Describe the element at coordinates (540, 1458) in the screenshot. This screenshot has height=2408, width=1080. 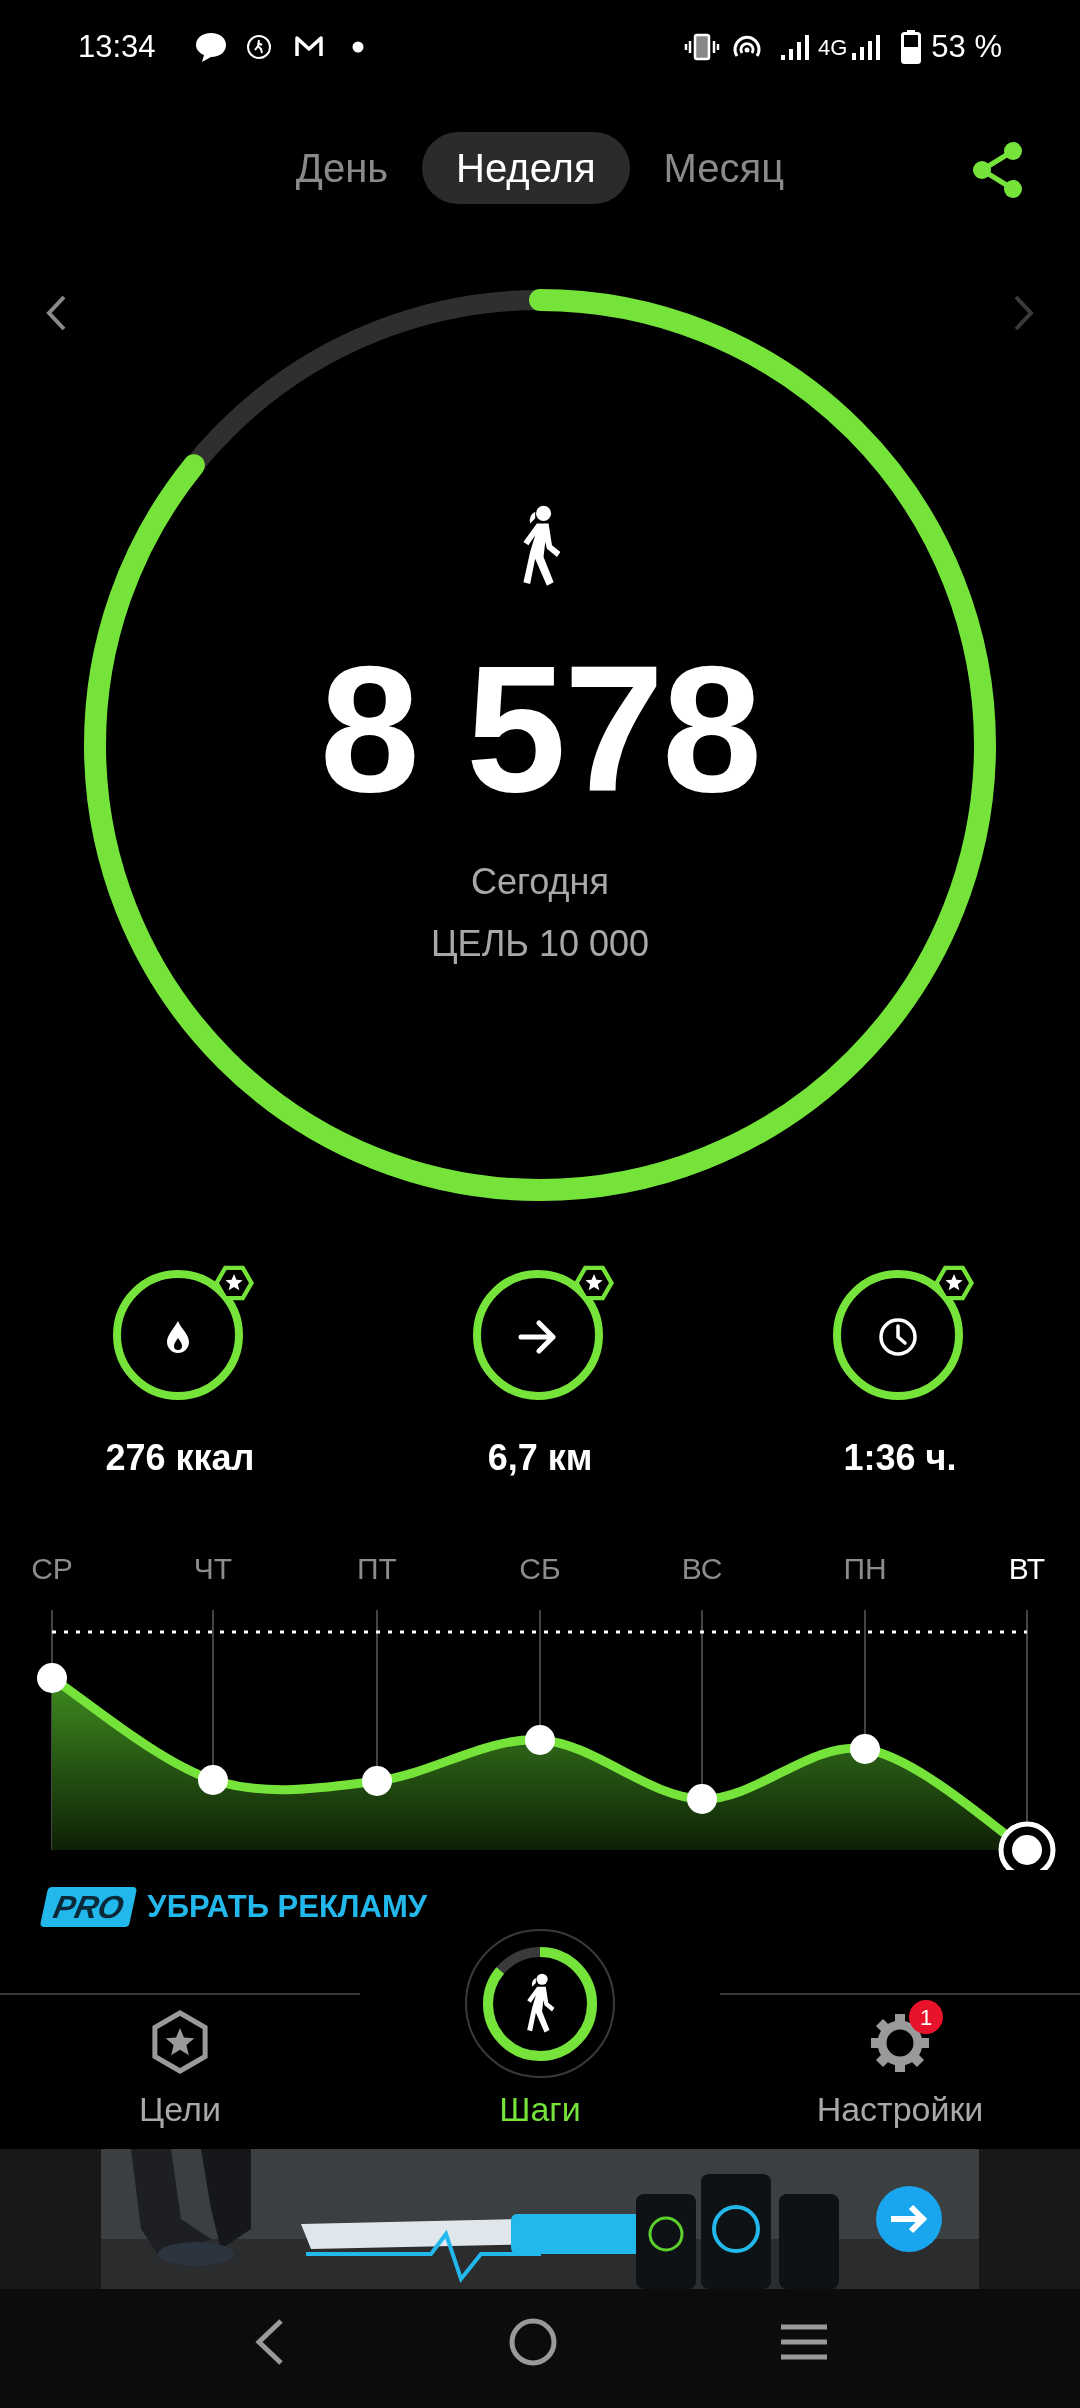
I see `stat-value: 6,7 км` at that location.